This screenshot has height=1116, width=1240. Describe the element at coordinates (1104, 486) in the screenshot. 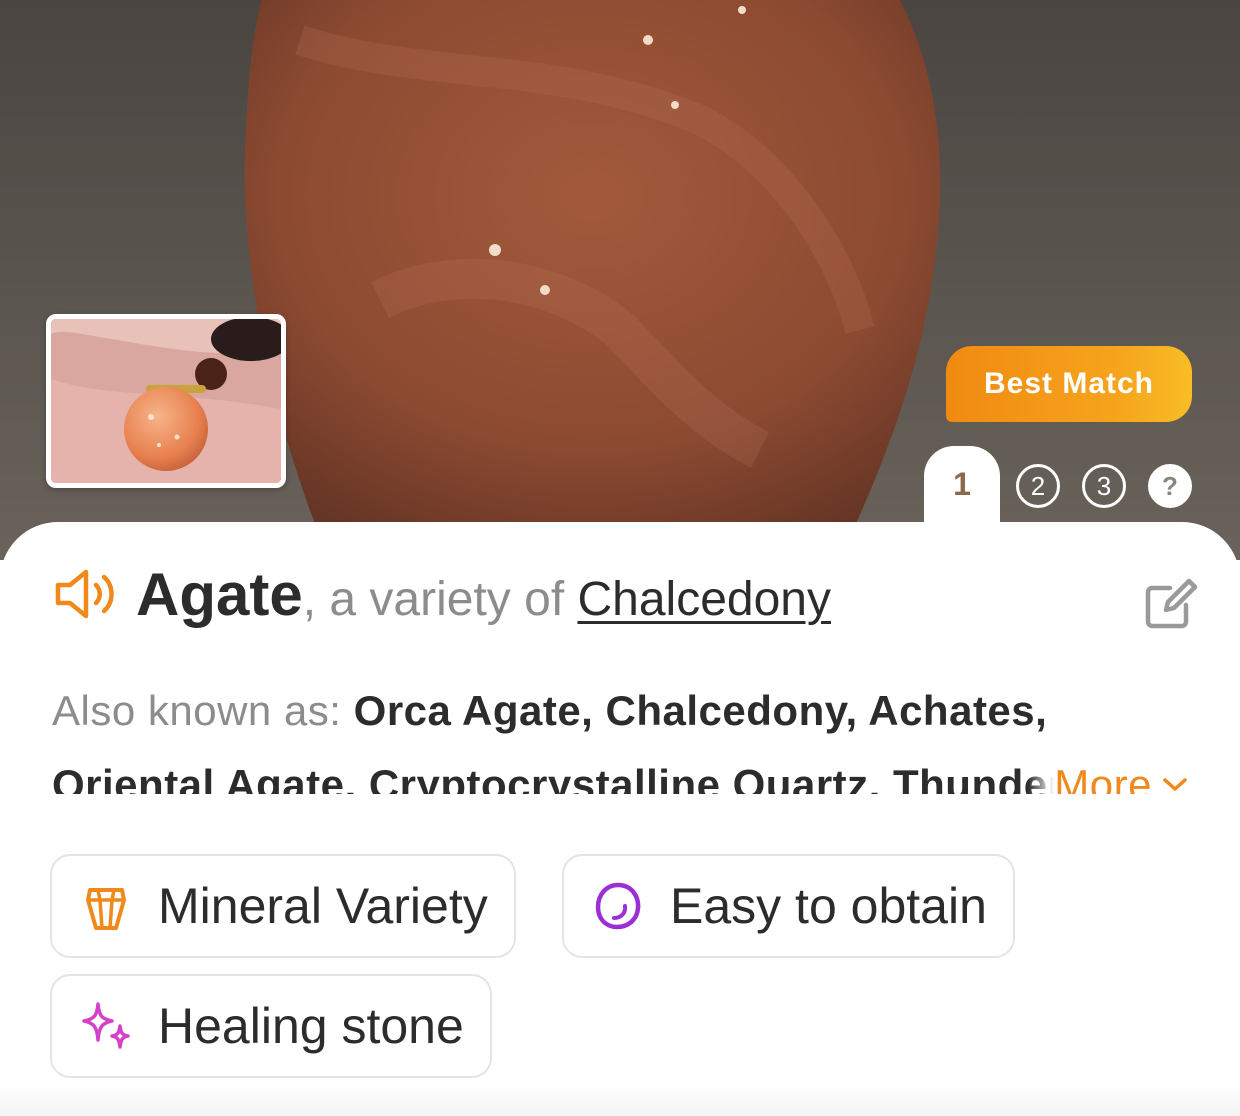

I see `tab-result-3: 3` at that location.